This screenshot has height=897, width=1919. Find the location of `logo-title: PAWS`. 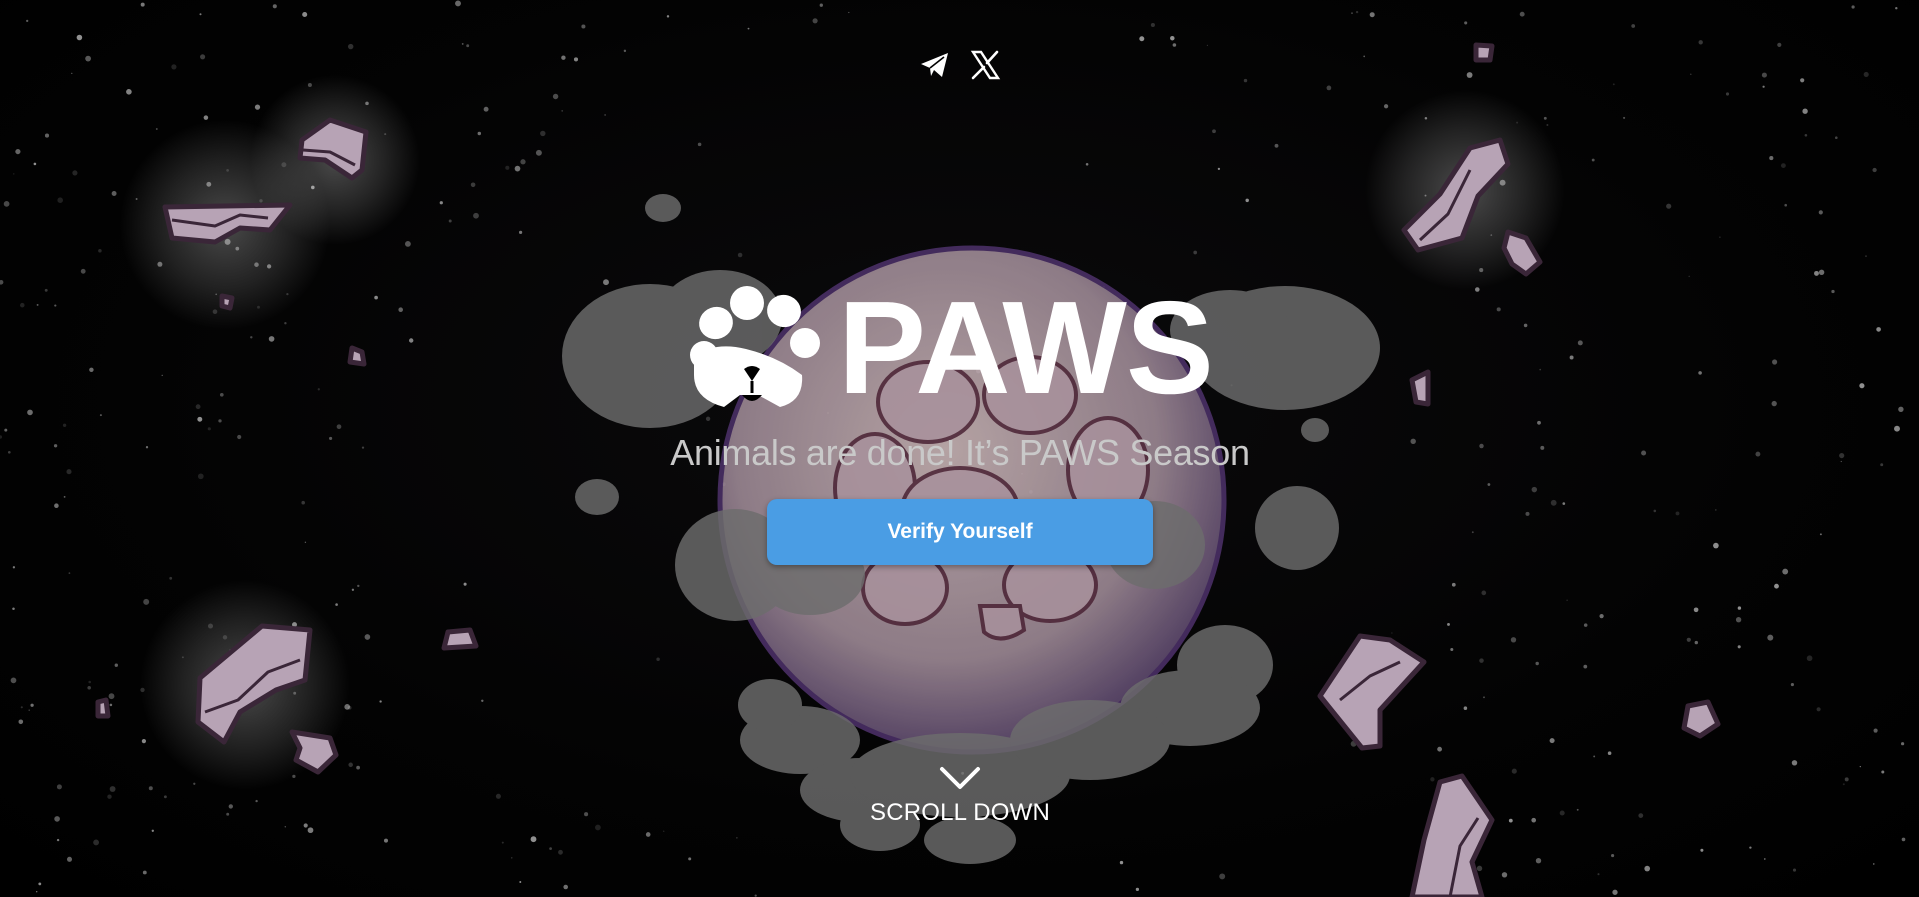

logo-title: PAWS is located at coordinates (1026, 347).